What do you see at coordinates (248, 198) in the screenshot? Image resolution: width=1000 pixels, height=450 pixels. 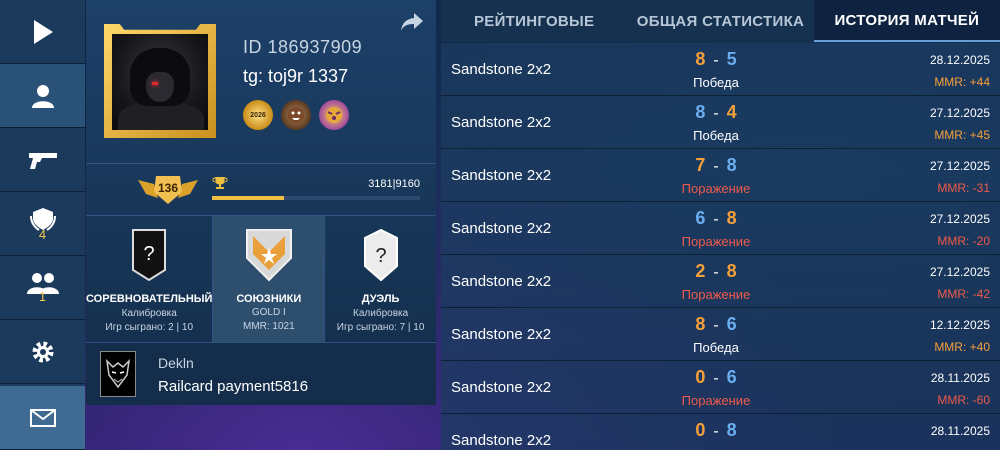 I see `xp-progress-fill` at bounding box center [248, 198].